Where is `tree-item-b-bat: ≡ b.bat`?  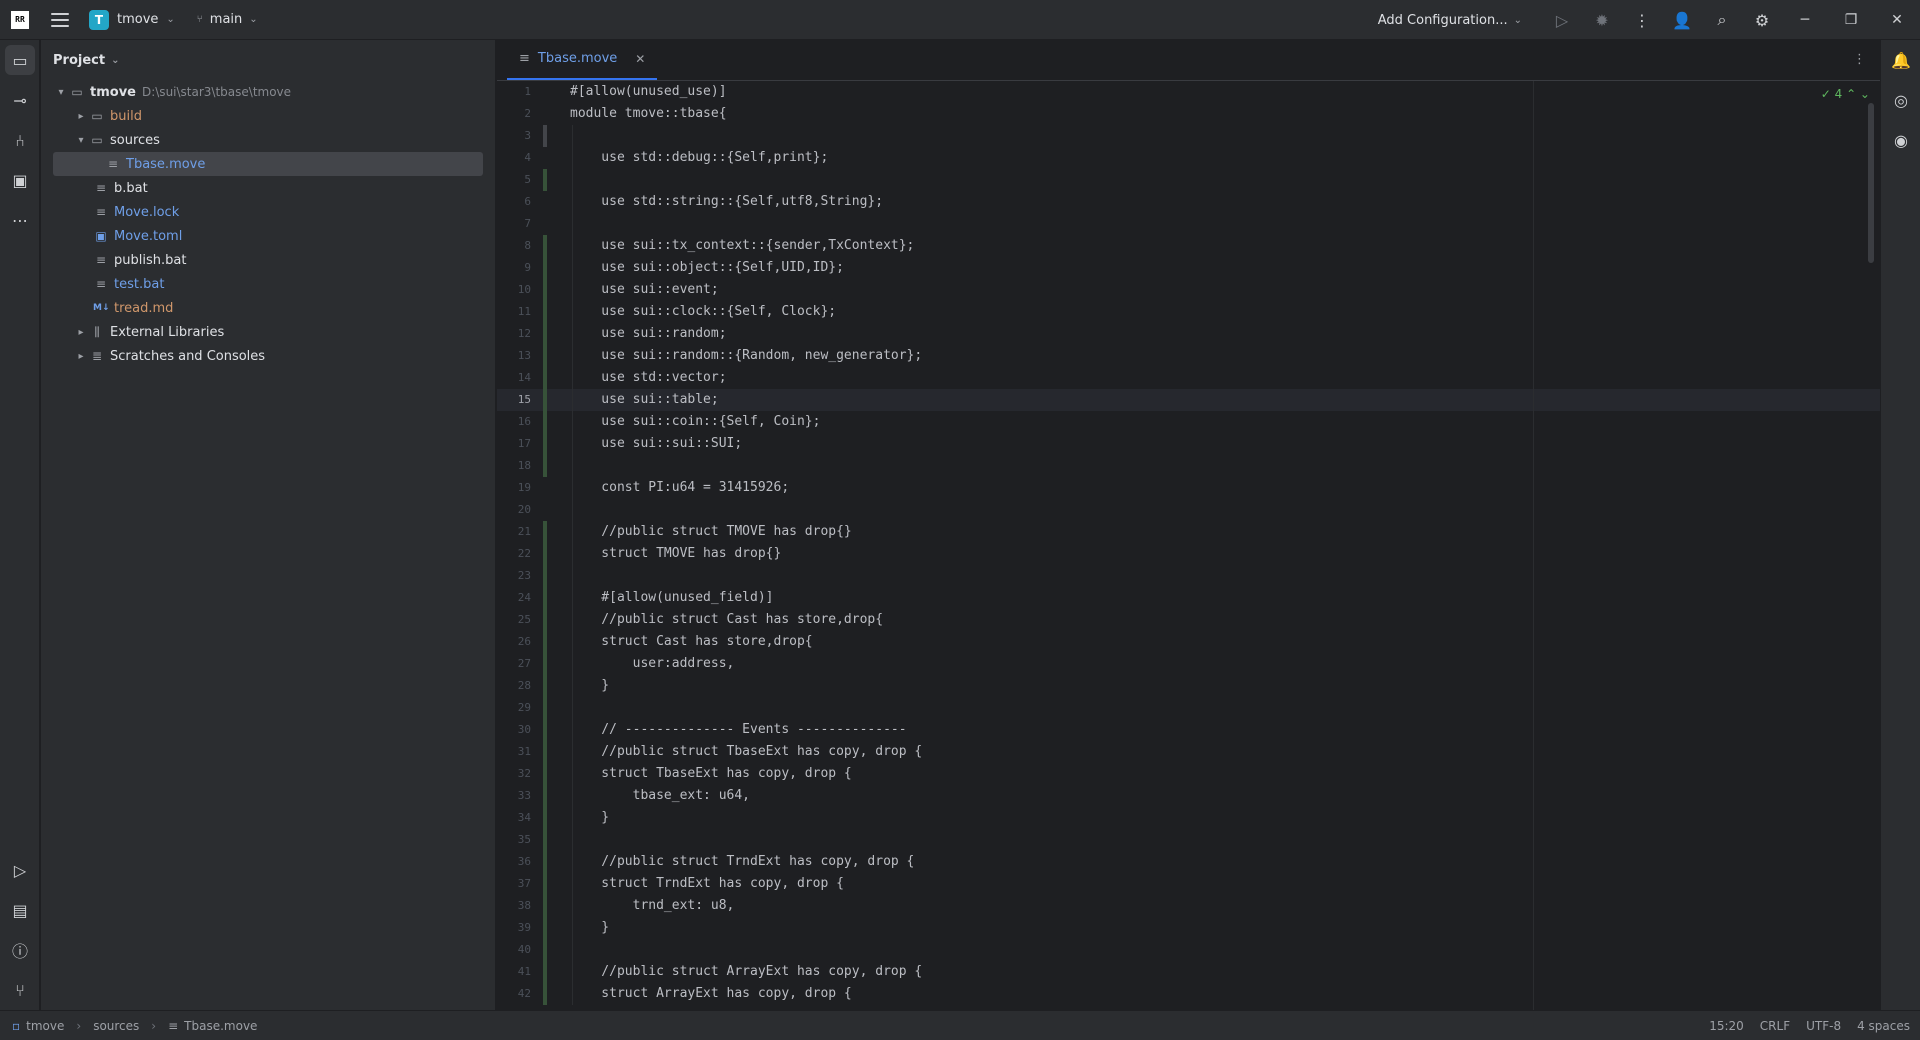 tree-item-b-bat: ≡ b.bat is located at coordinates (268, 188).